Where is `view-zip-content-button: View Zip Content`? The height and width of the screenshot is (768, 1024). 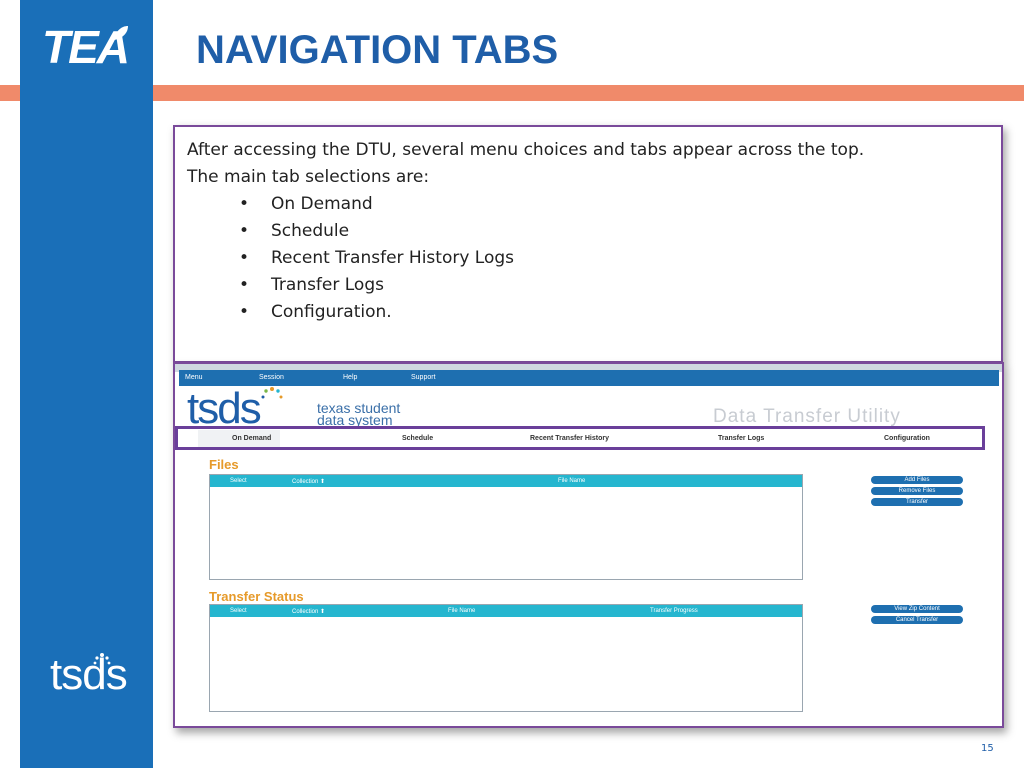
view-zip-content-button: View Zip Content is located at coordinates (917, 609).